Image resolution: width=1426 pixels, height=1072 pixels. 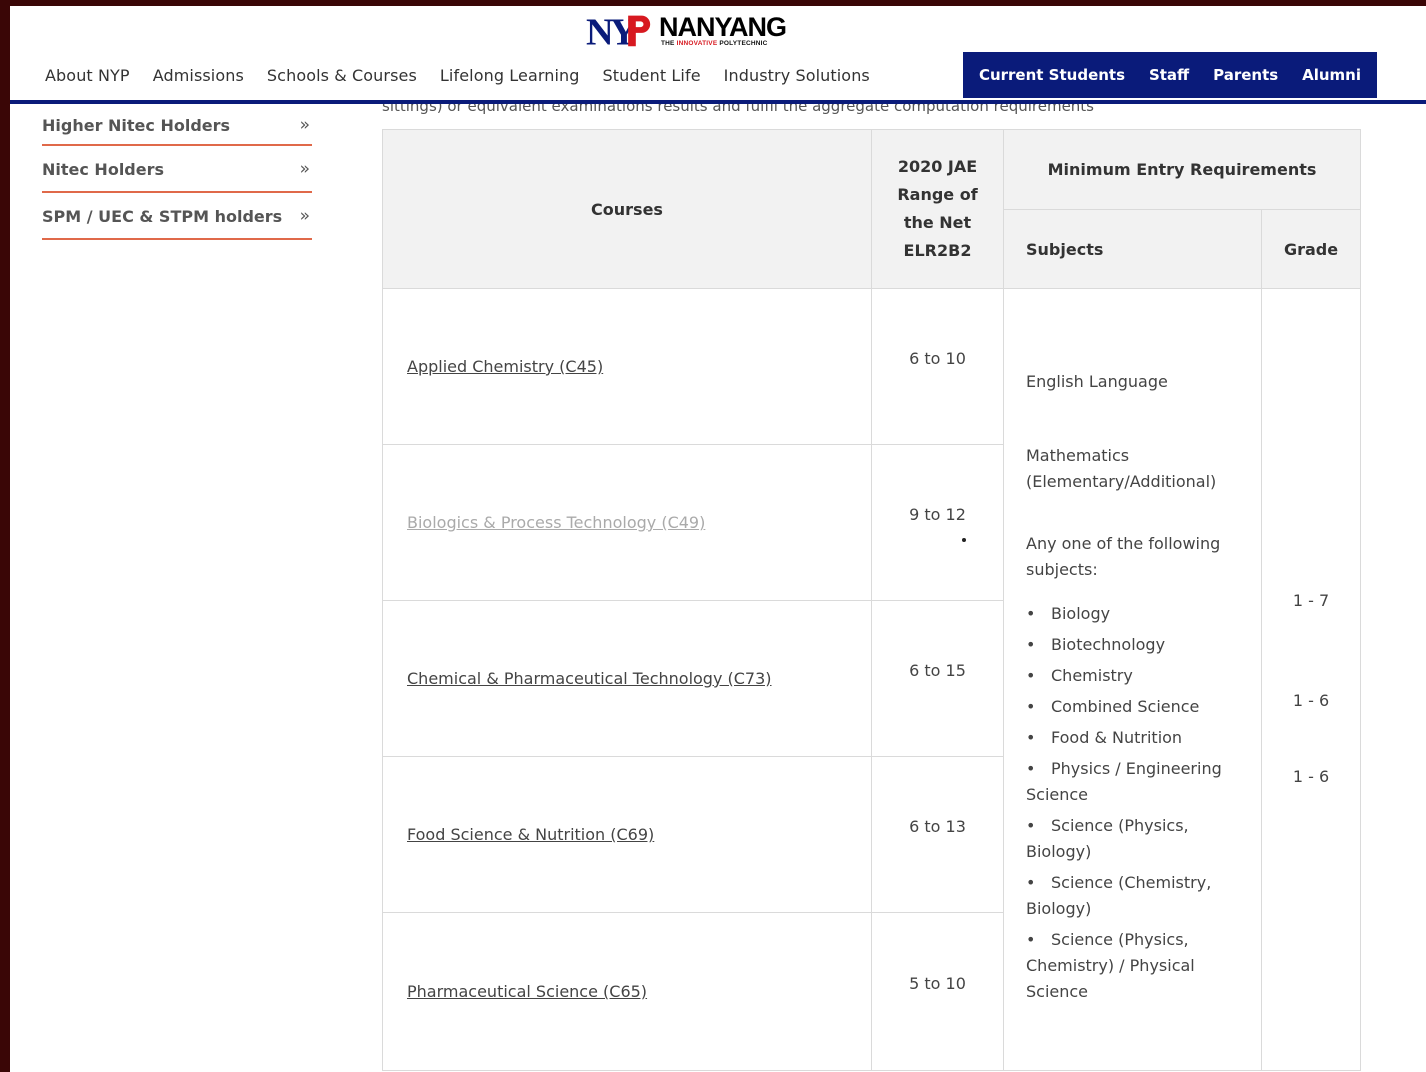 What do you see at coordinates (515, 991) in the screenshot?
I see `course-link-c65: Pharmaceutical Science (C65)` at bounding box center [515, 991].